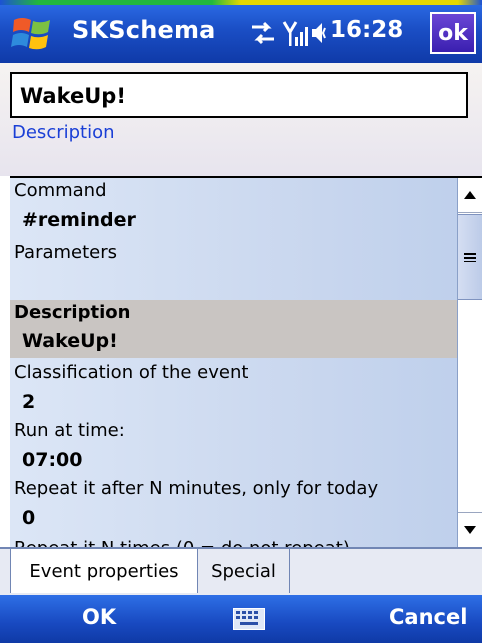 The width and height of the screenshot is (482, 643). What do you see at coordinates (29, 518) in the screenshot?
I see `property-value: 0` at bounding box center [29, 518].